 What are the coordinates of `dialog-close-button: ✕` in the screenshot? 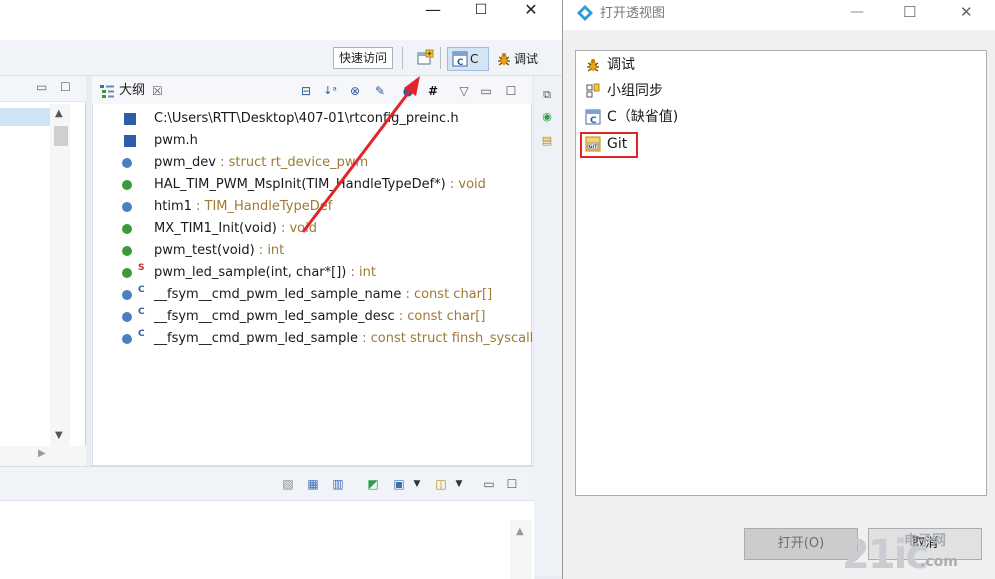 It's located at (966, 12).